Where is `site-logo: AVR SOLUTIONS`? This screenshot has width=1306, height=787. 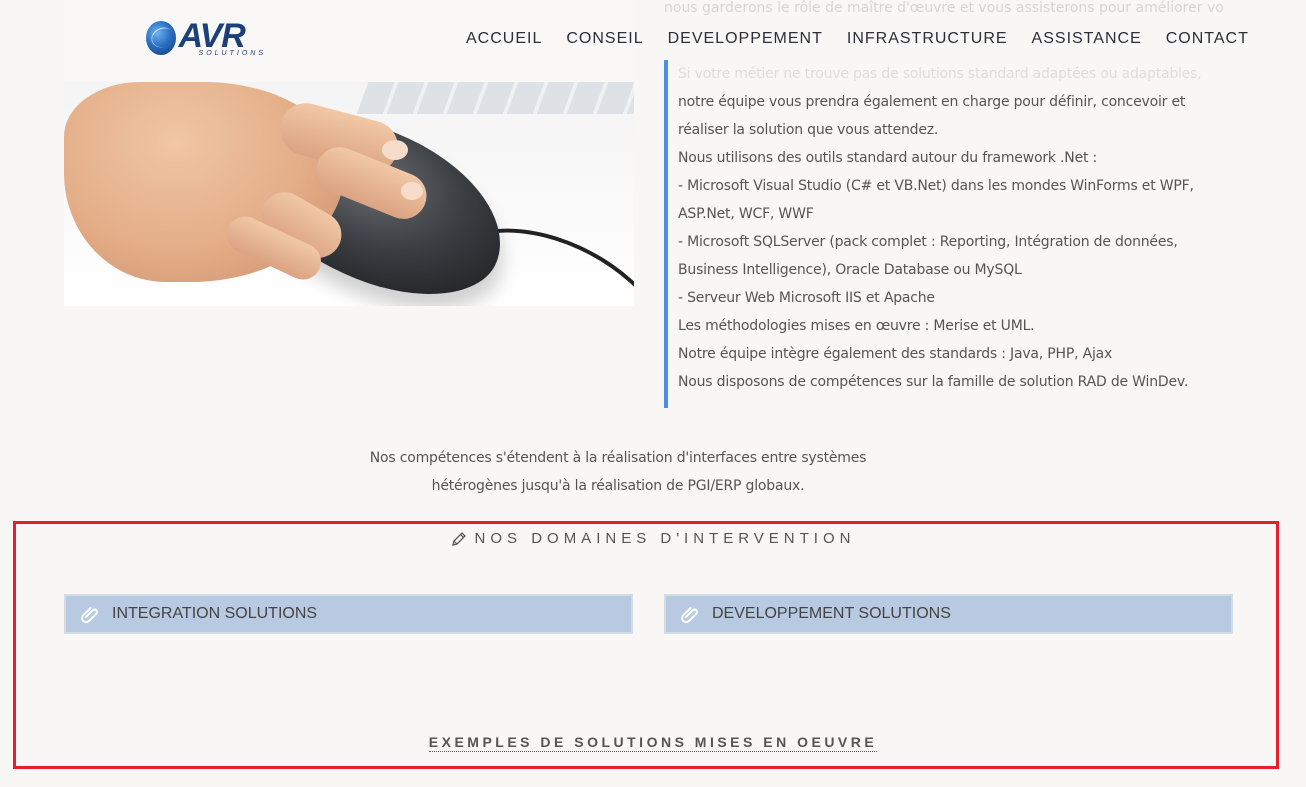 site-logo: AVR SOLUTIONS is located at coordinates (206, 38).